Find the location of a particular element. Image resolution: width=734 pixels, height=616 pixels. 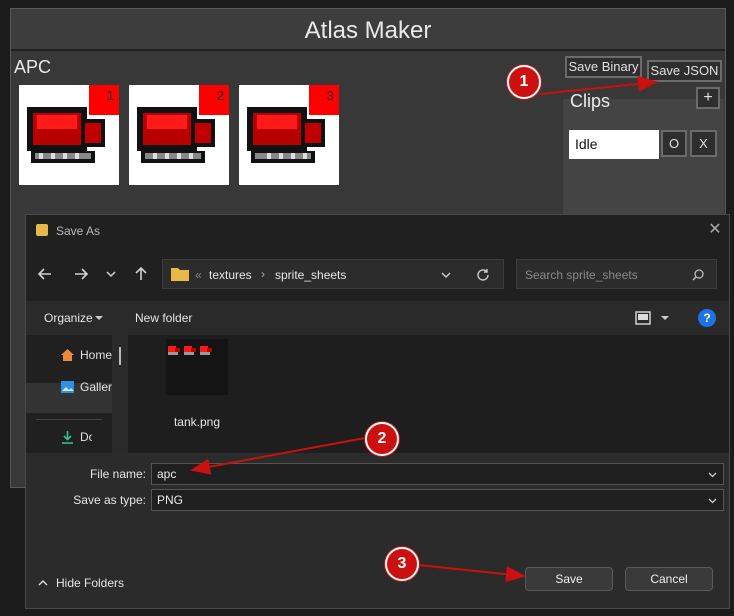

step-2-badge: 2 is located at coordinates (382, 439).